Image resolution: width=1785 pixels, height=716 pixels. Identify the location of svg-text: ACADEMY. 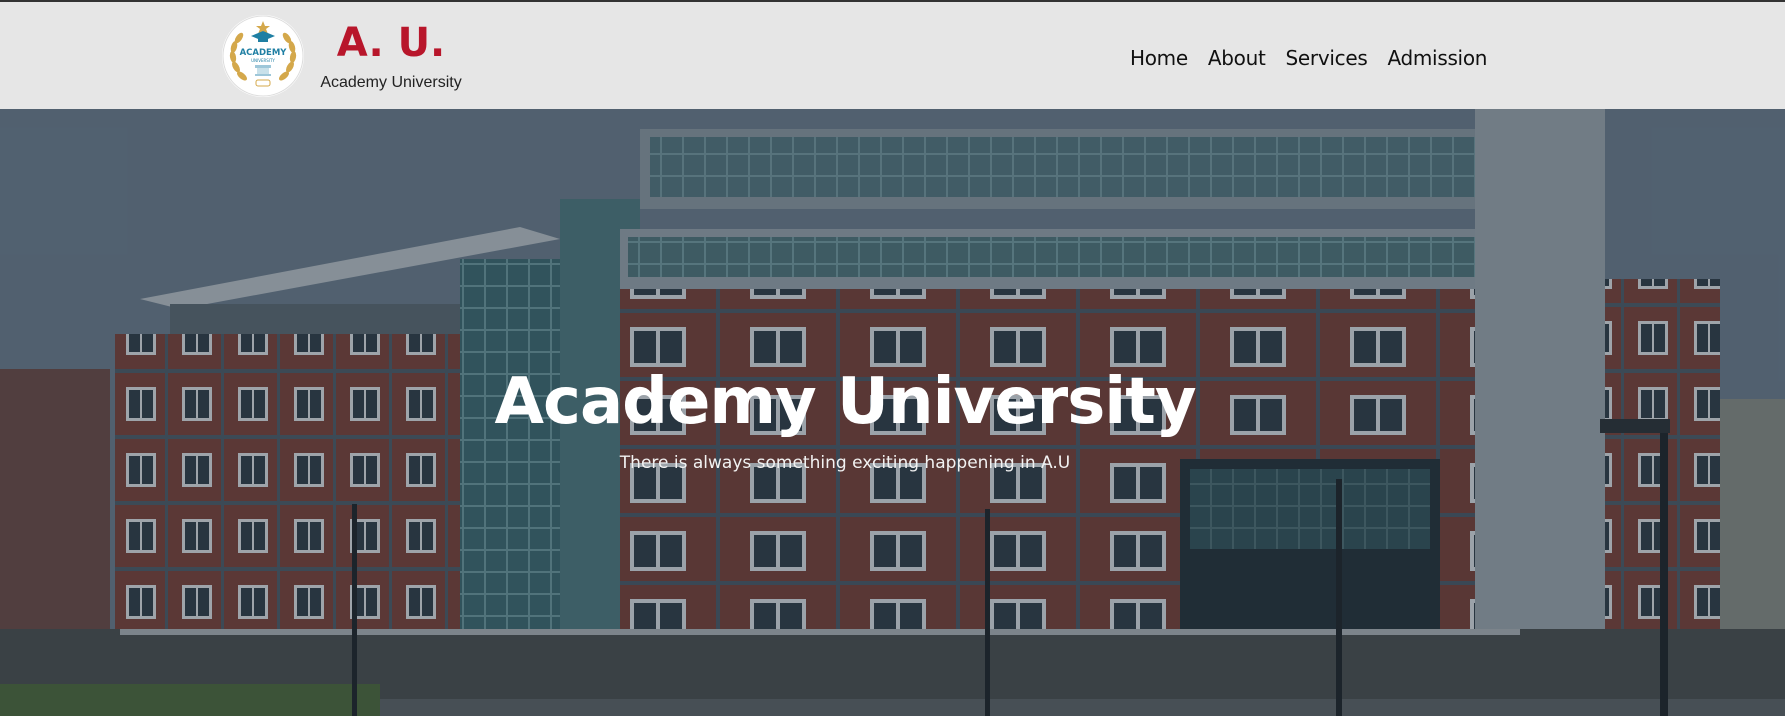
(264, 53).